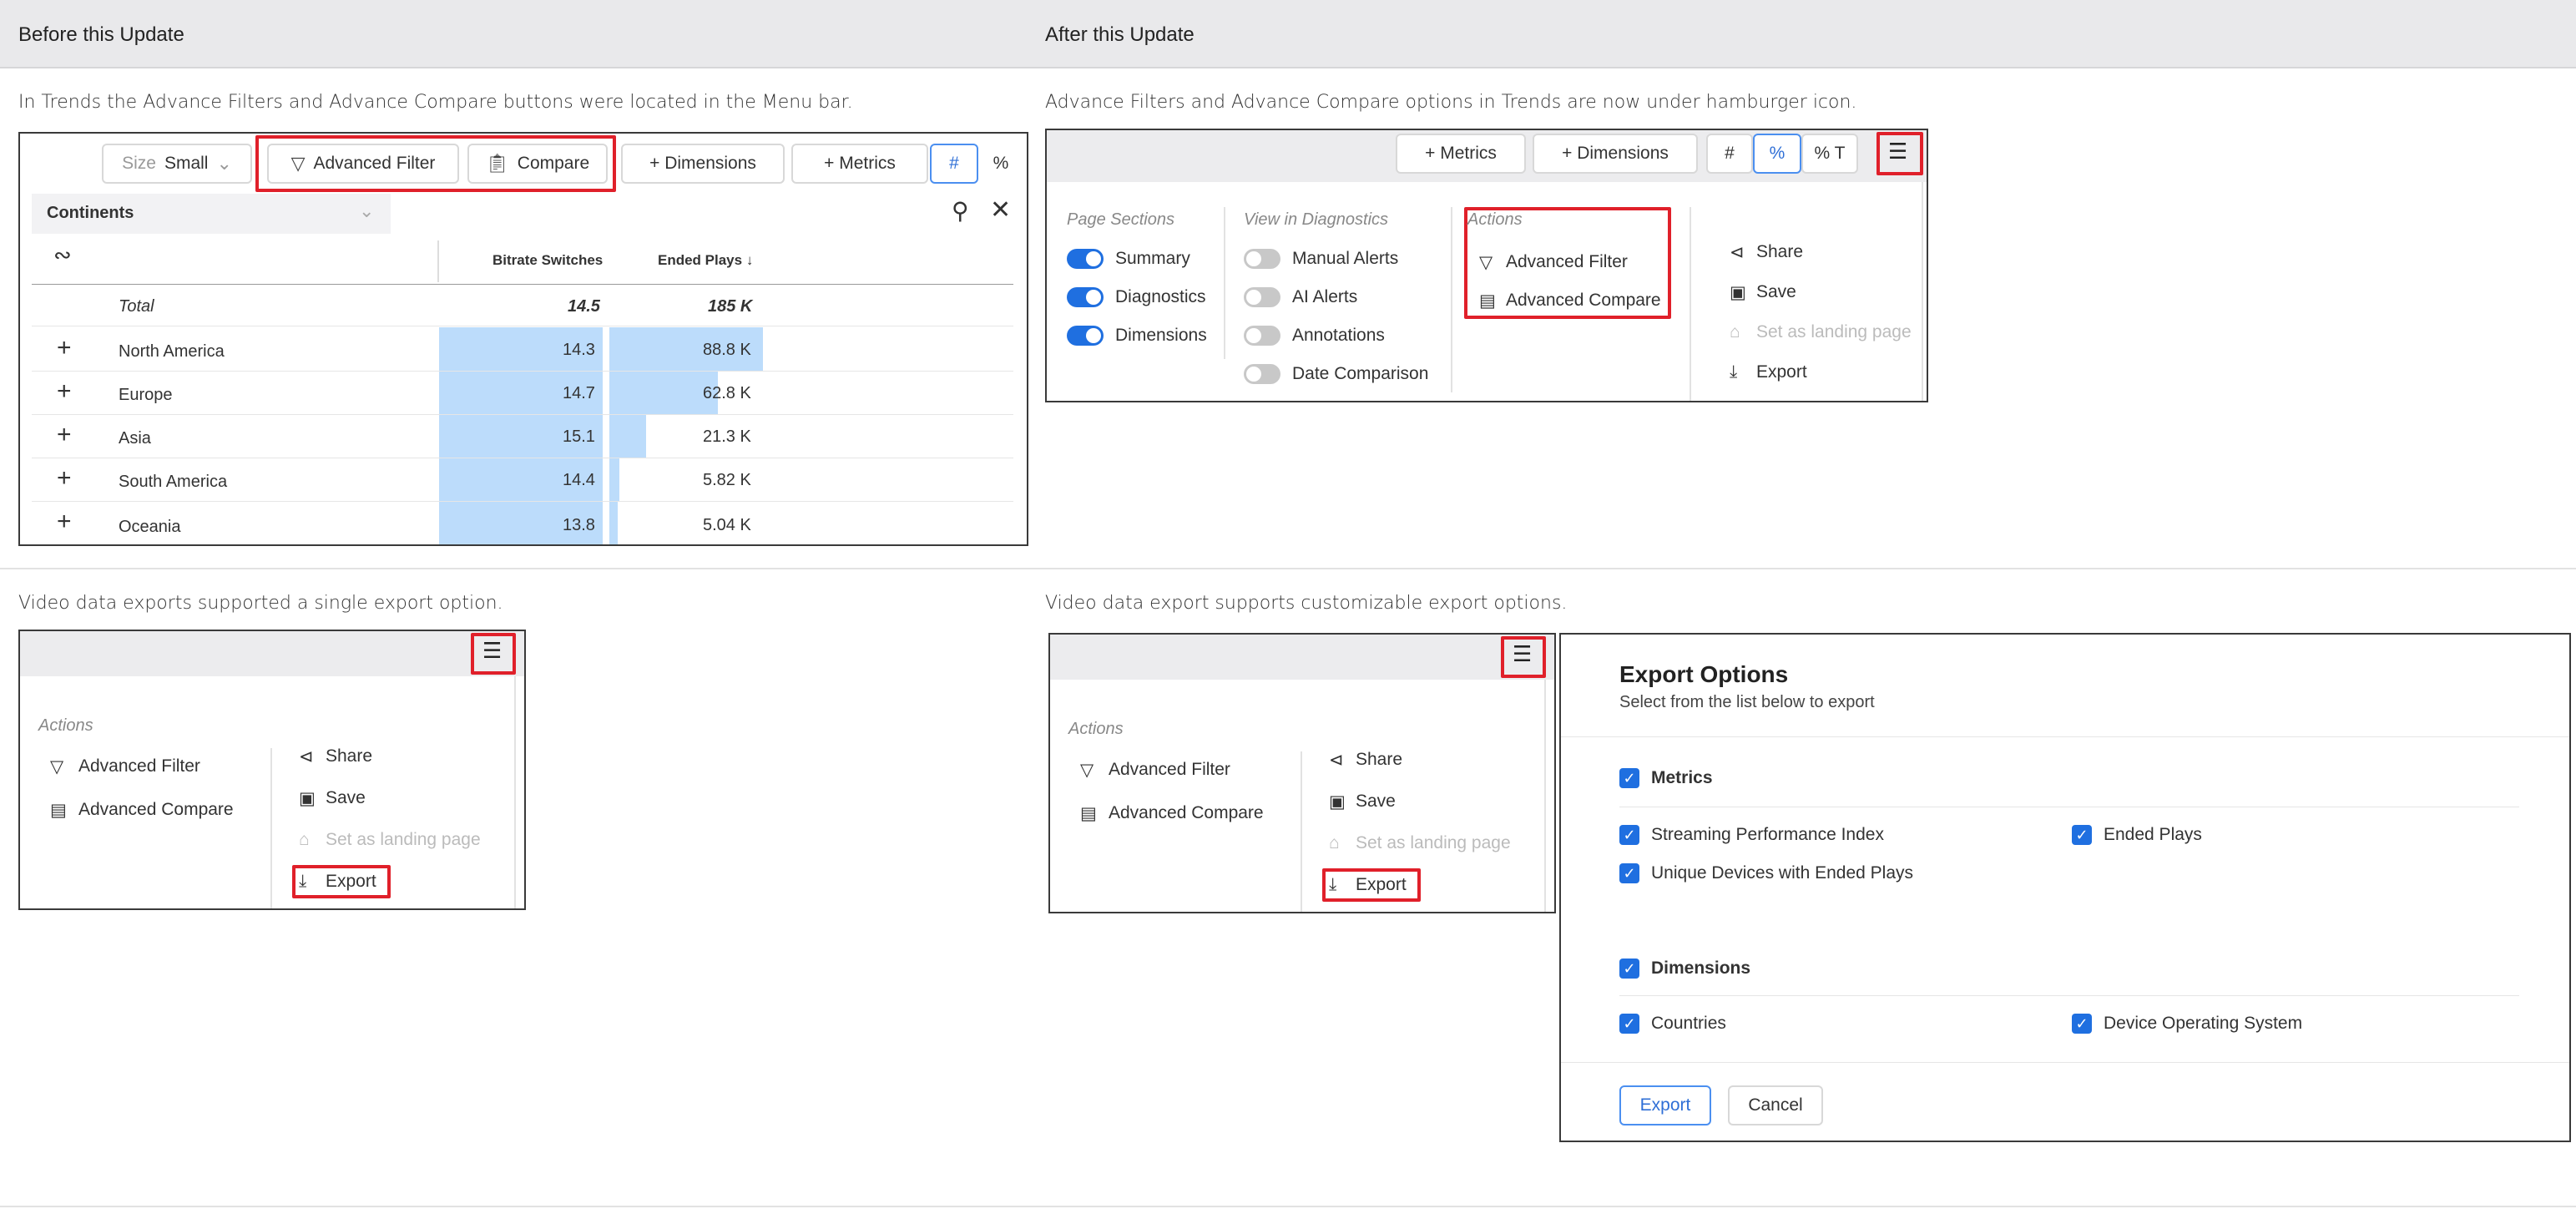 Image resolution: width=2576 pixels, height=1214 pixels. What do you see at coordinates (1085, 259) in the screenshot?
I see `summary-toggle` at bounding box center [1085, 259].